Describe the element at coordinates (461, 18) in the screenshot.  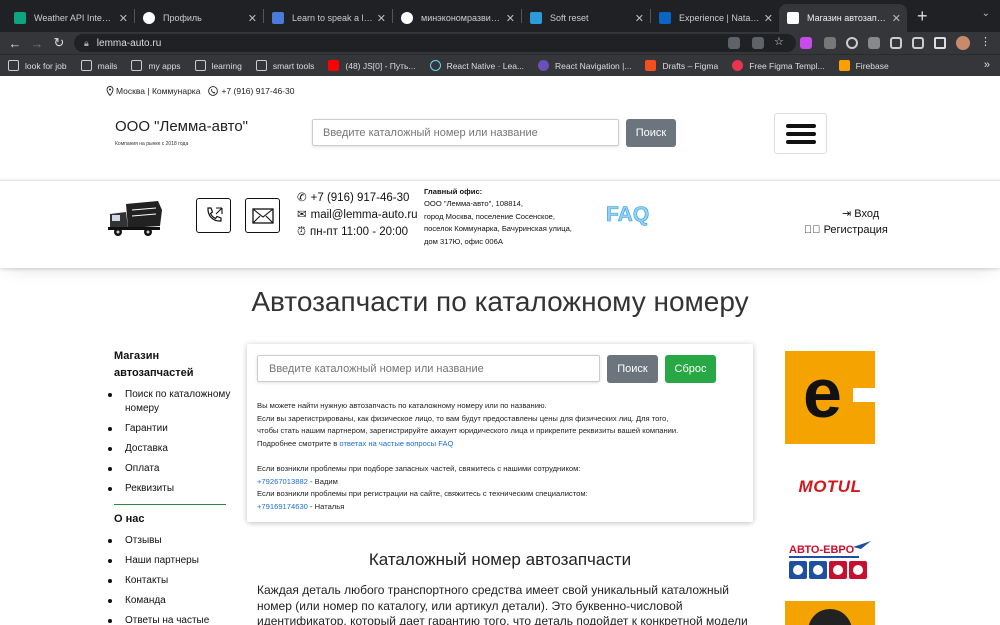
I see `tab-title: минэкономразвития` at that location.